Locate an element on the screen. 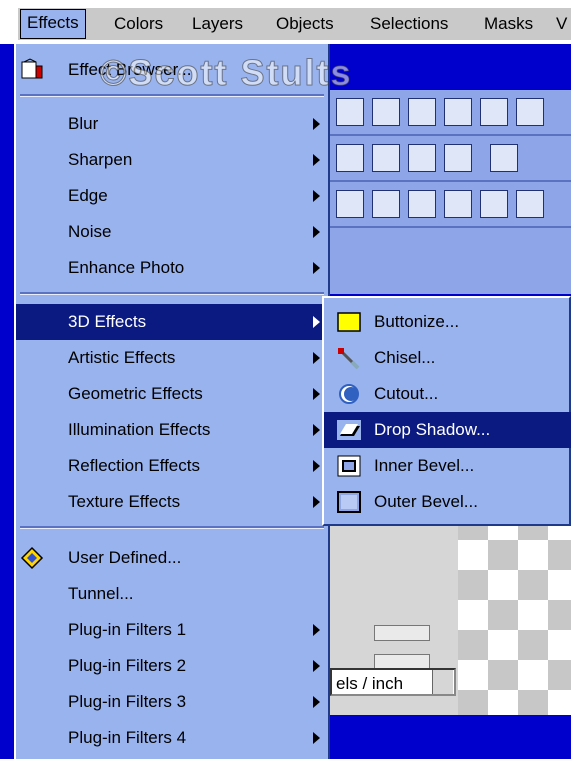 This screenshot has height=759, width=571. option-checkbox is located at coordinates (402, 633).